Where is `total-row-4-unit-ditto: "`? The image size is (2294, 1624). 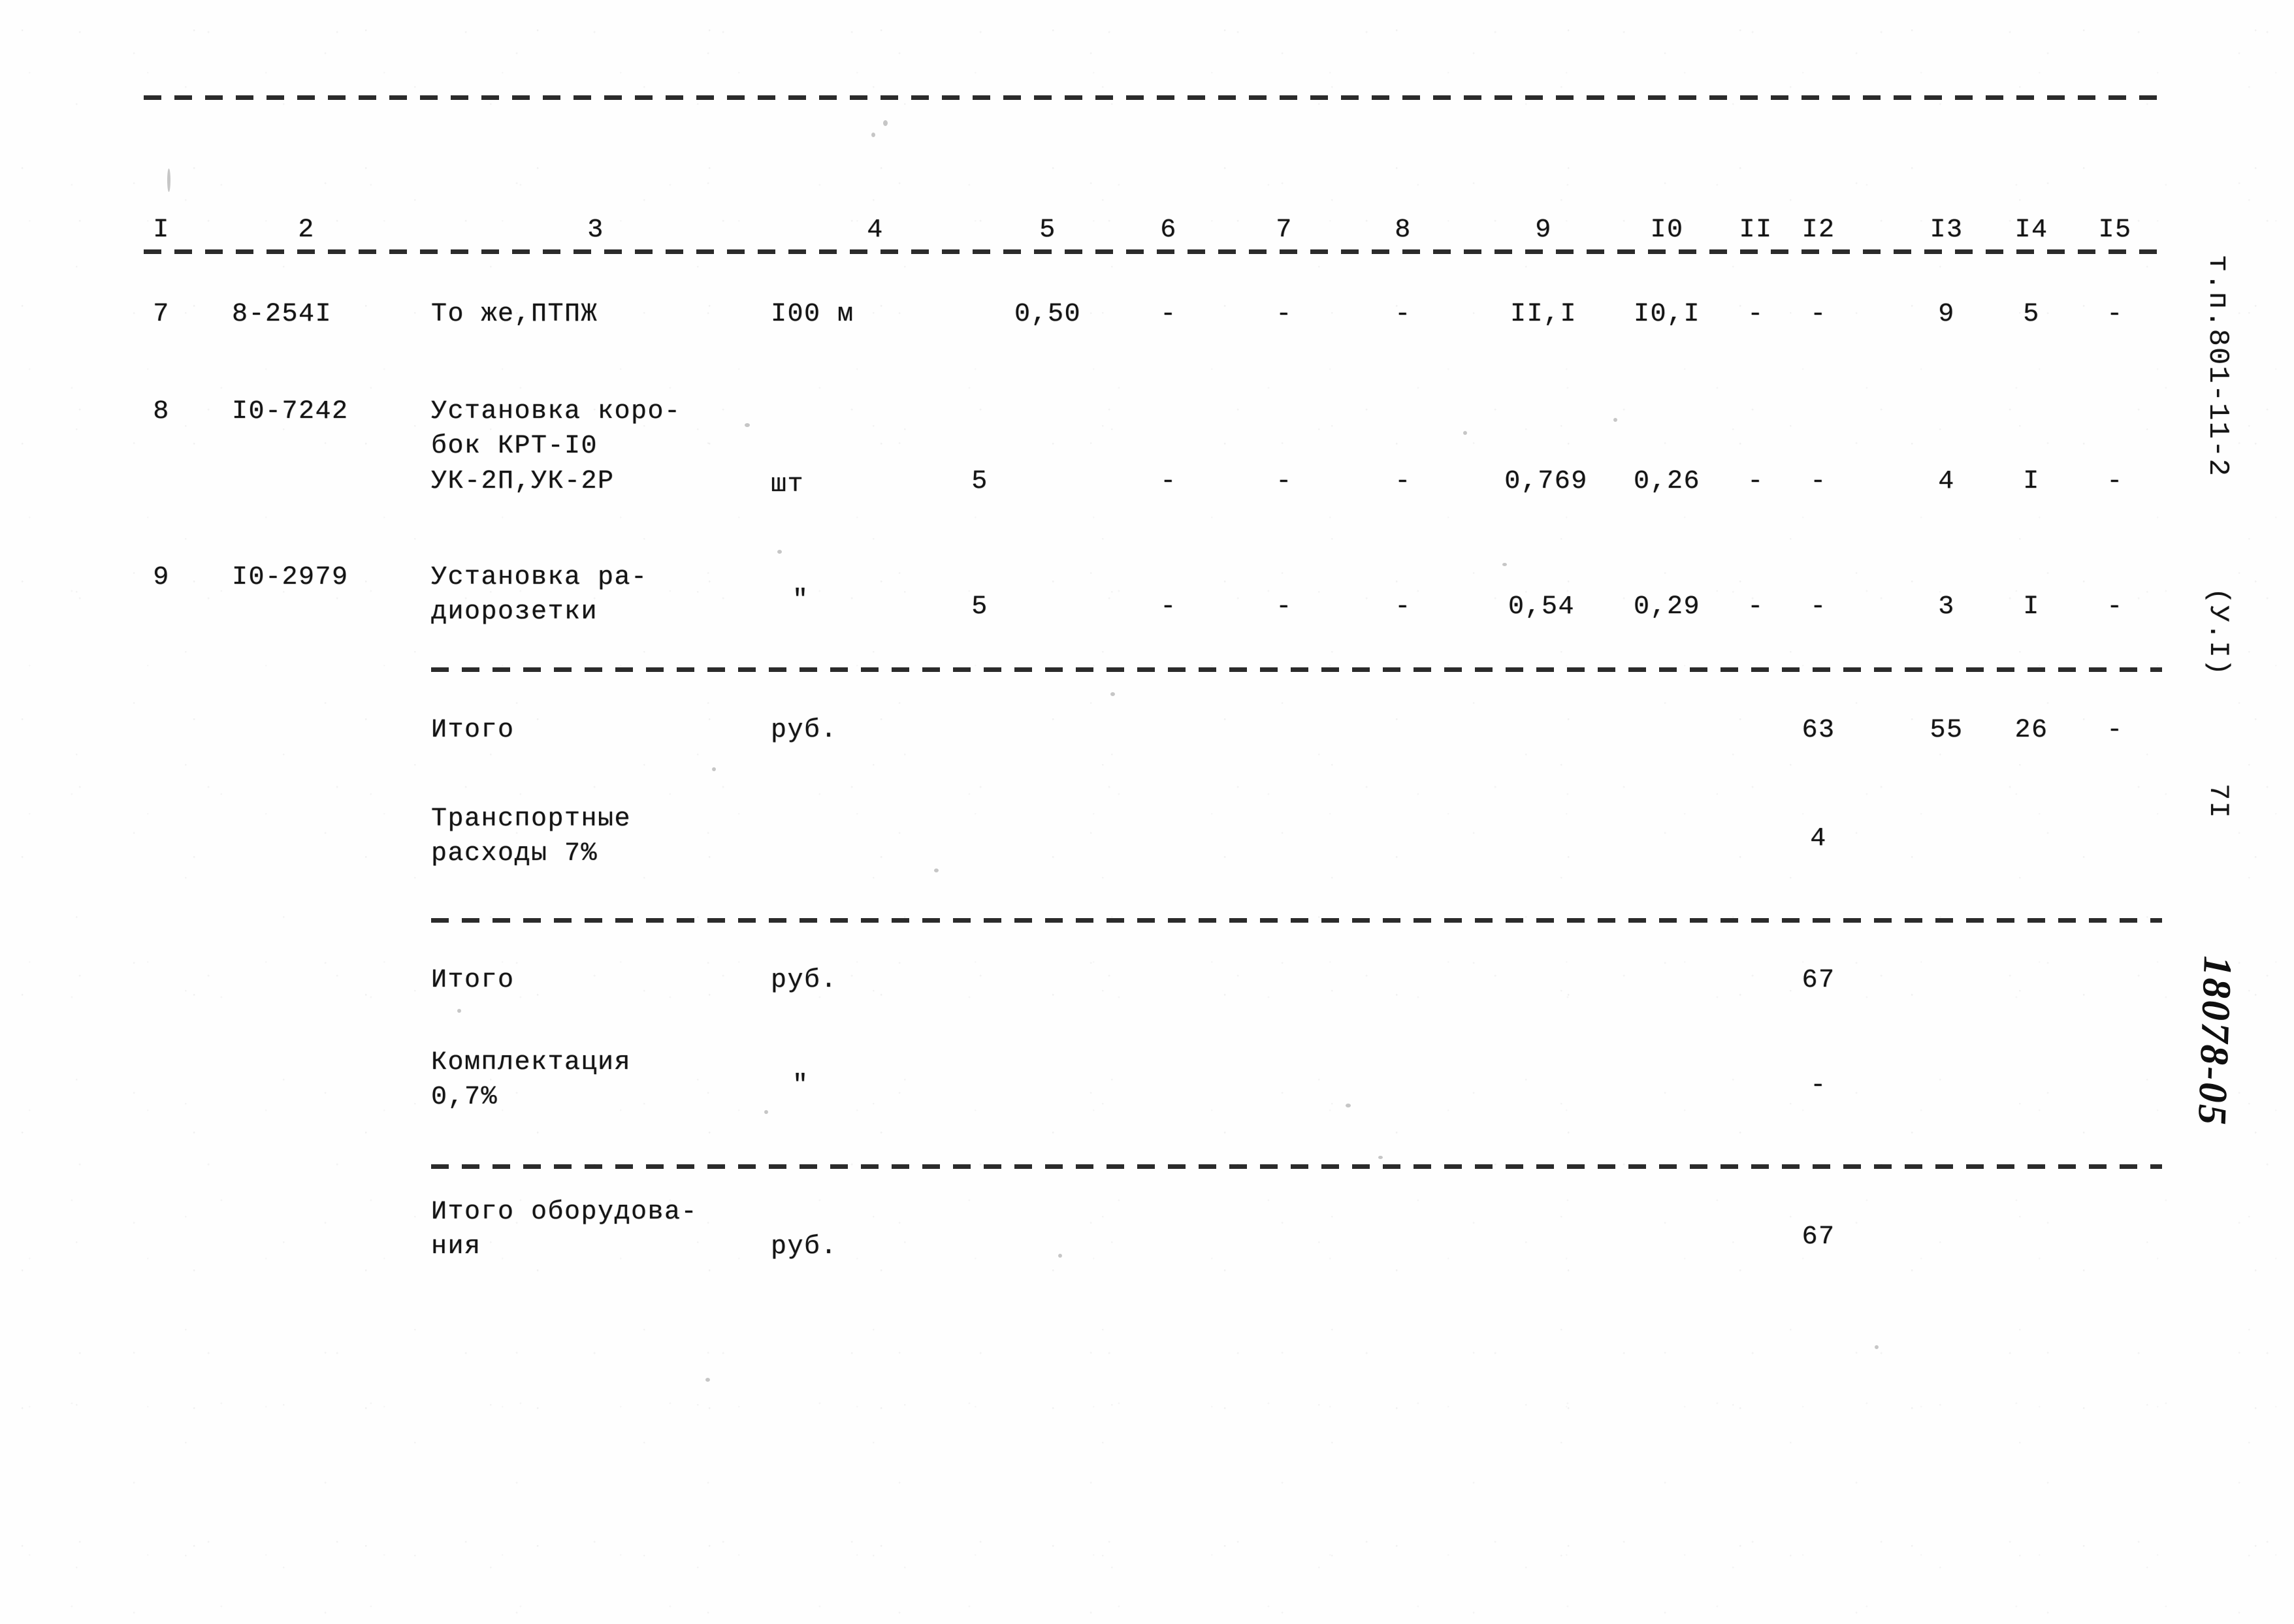 total-row-4-unit-ditto: " is located at coordinates (800, 1085).